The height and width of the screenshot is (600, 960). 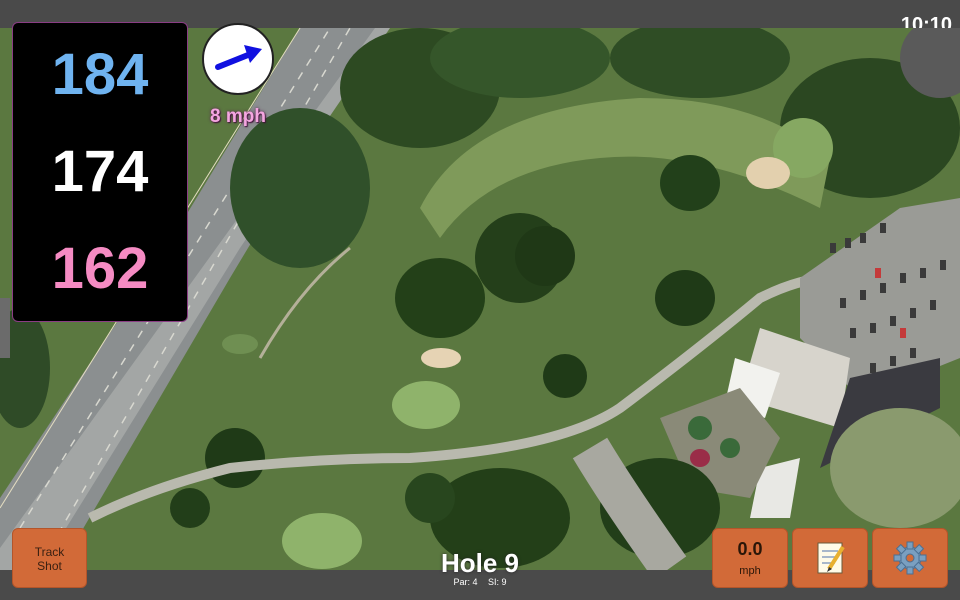 What do you see at coordinates (750, 549) in the screenshot?
I see `speed-value: 0.0` at bounding box center [750, 549].